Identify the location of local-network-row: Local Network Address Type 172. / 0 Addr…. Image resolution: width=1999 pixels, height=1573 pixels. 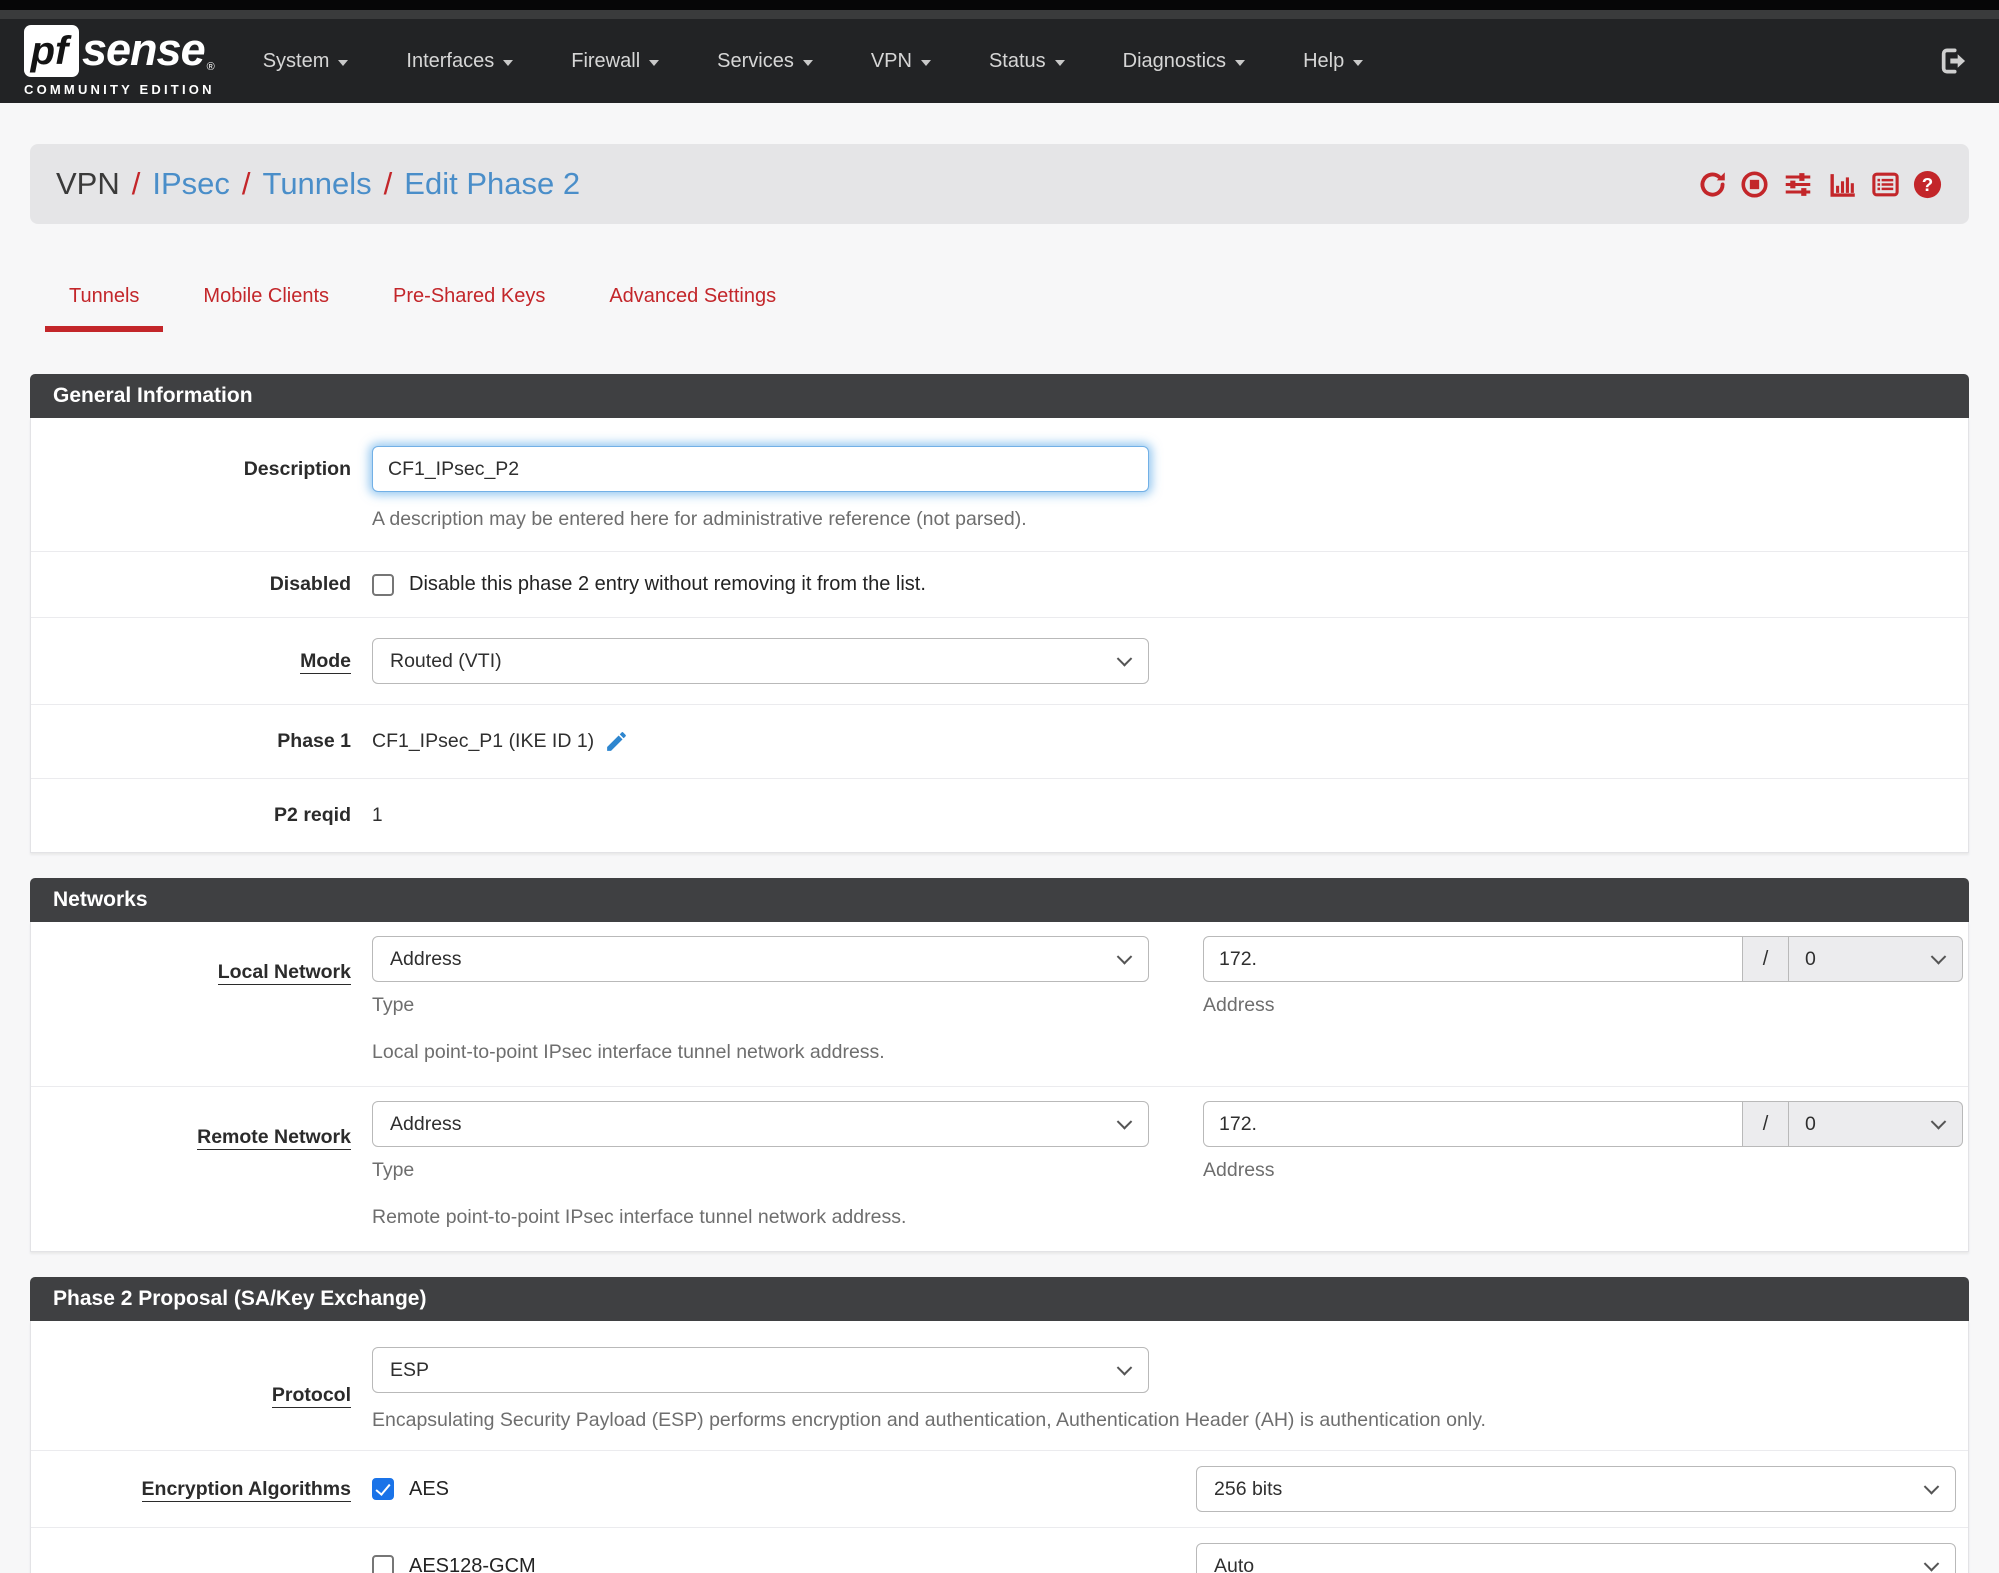
(999, 1004).